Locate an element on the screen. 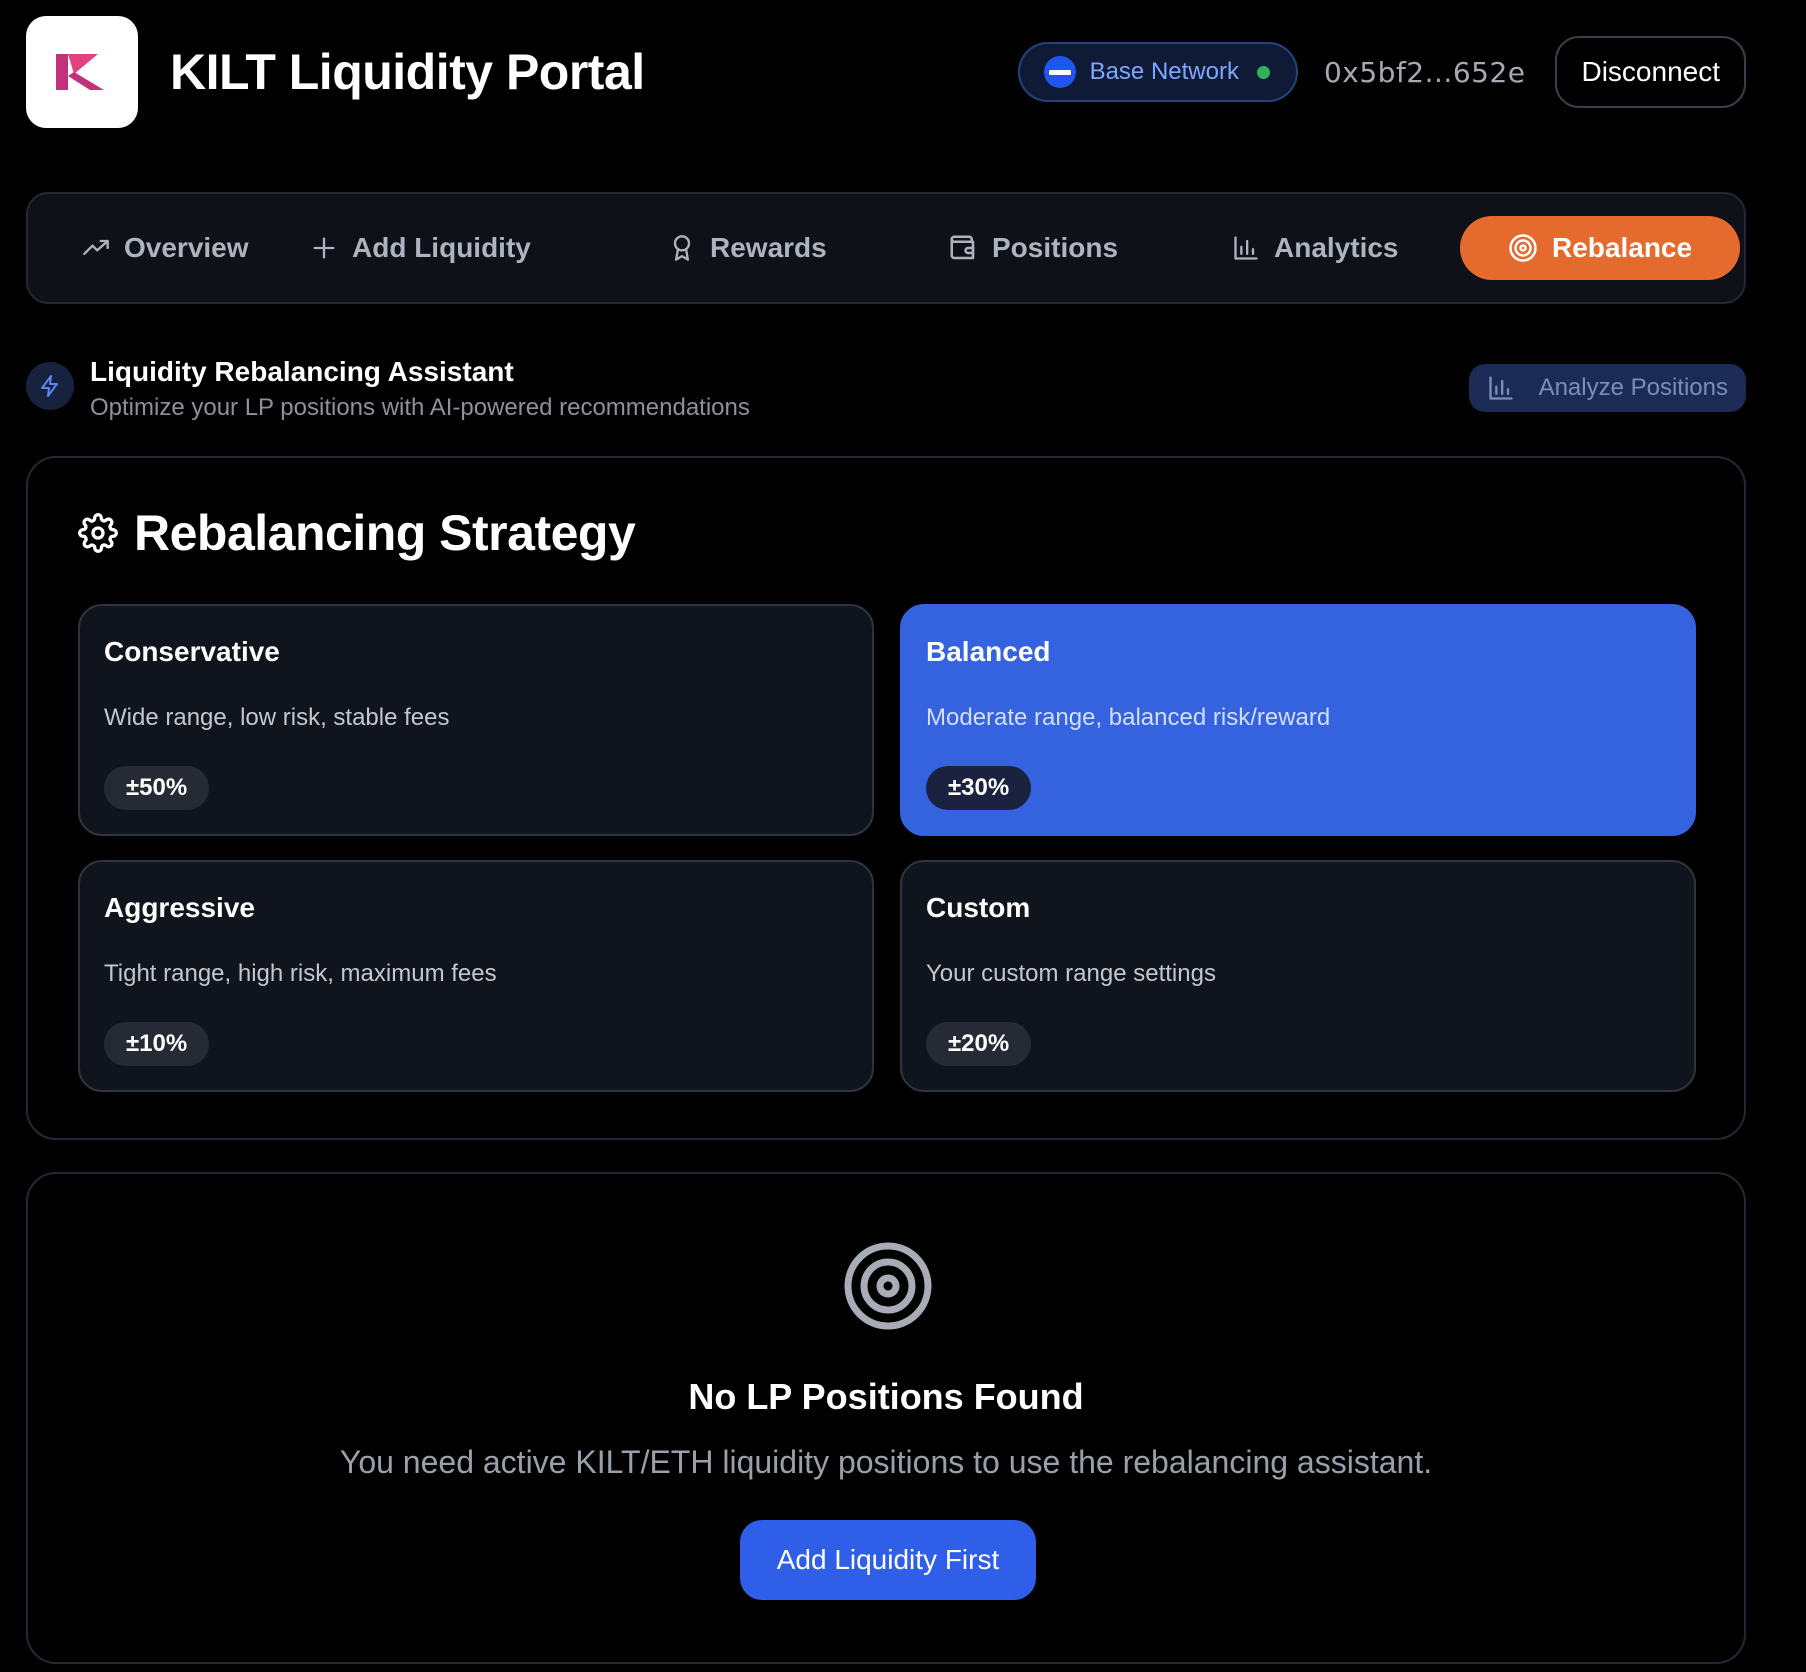 The image size is (1806, 1672). gear-icon is located at coordinates (98, 533).